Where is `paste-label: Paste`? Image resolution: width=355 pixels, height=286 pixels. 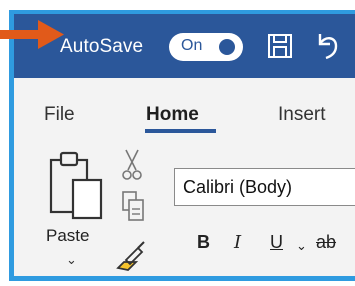 paste-label: Paste is located at coordinates (67, 236).